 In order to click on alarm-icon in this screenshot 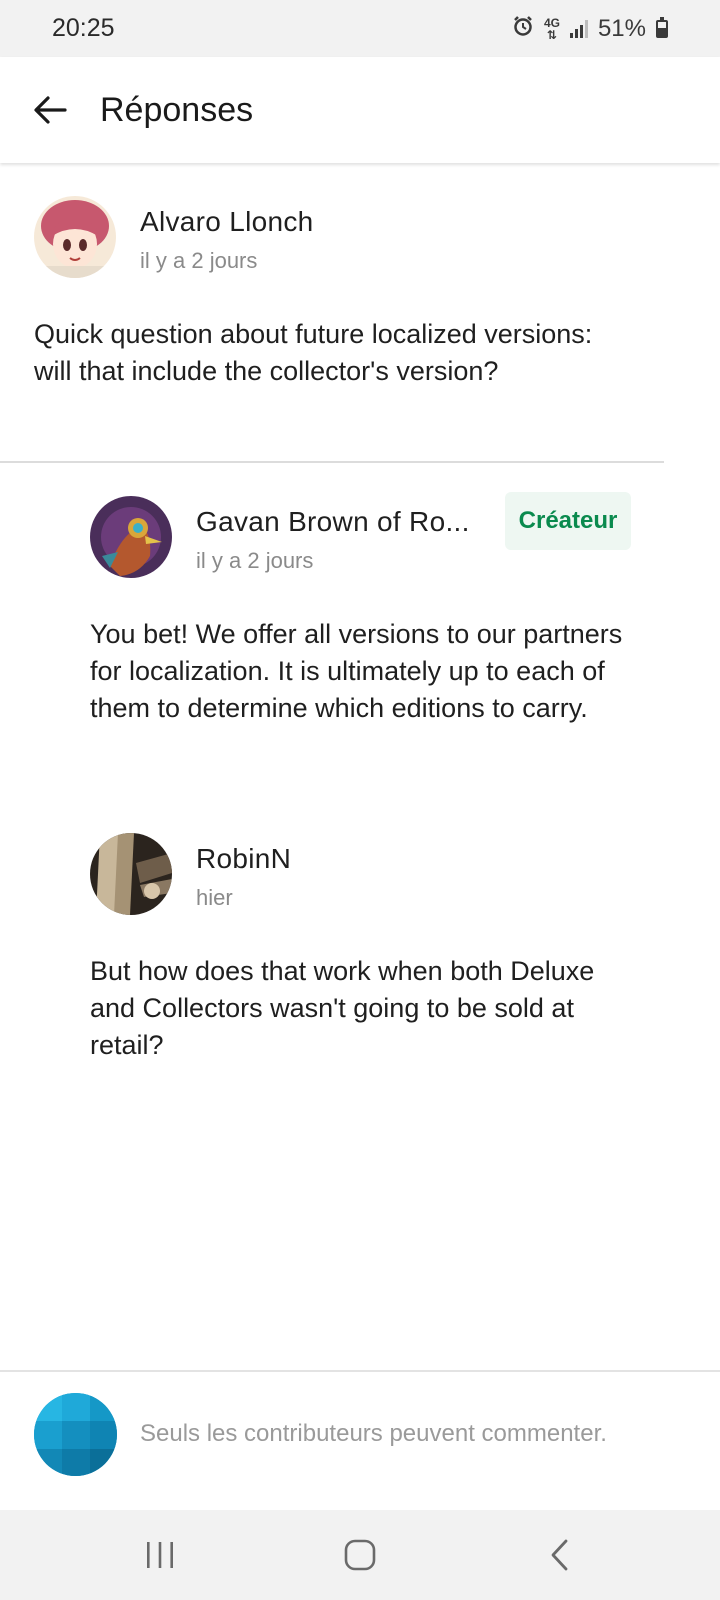, I will do `click(523, 29)`.